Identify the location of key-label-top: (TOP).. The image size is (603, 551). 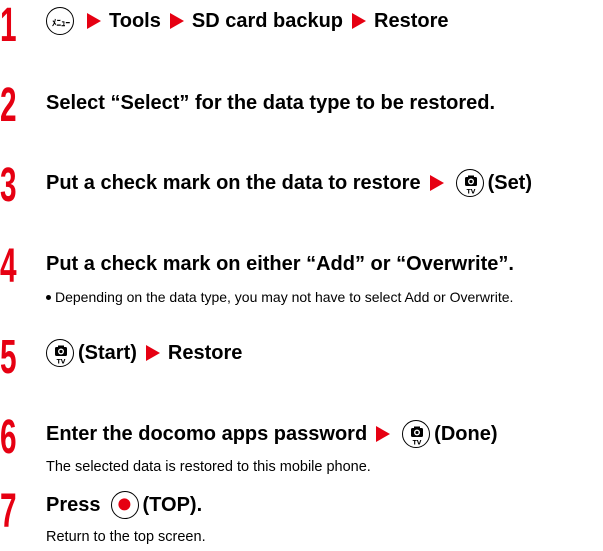
(172, 505).